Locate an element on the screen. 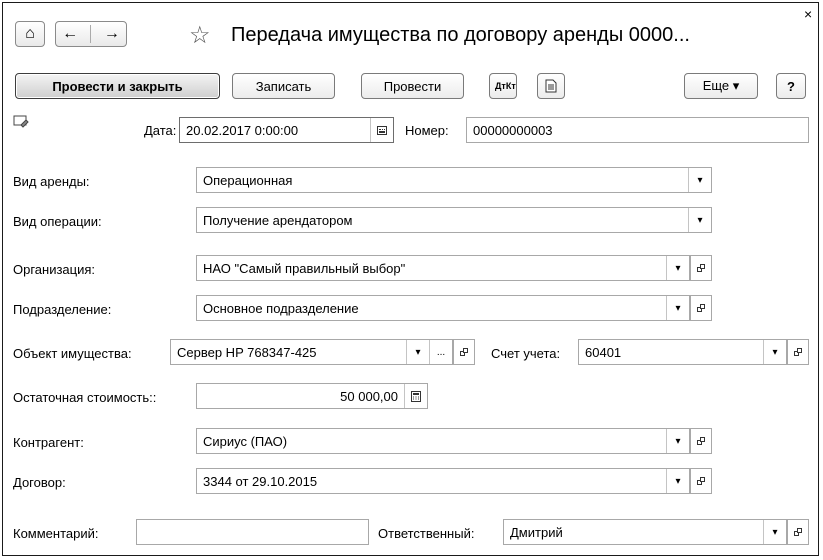 The image size is (823, 560). asset-open-button is located at coordinates (464, 352).